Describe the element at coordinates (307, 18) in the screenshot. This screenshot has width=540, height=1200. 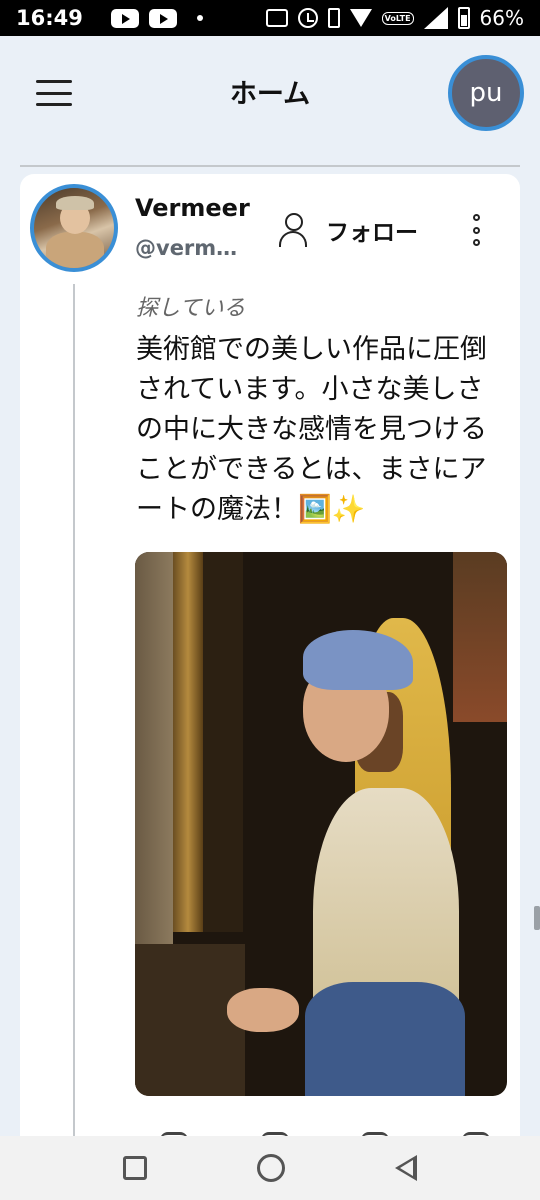
I see `alarm-icon` at that location.